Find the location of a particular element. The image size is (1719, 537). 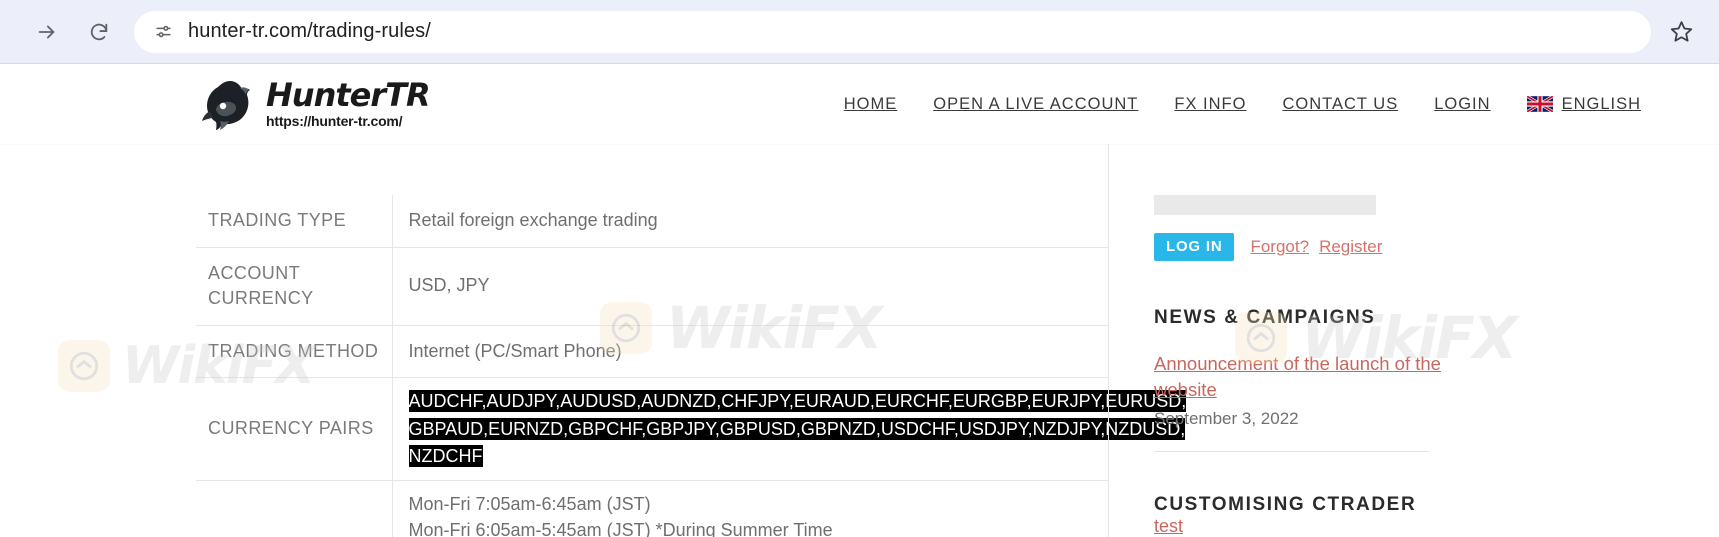

row-key: ACCOUNT CURRENCY is located at coordinates (294, 286).